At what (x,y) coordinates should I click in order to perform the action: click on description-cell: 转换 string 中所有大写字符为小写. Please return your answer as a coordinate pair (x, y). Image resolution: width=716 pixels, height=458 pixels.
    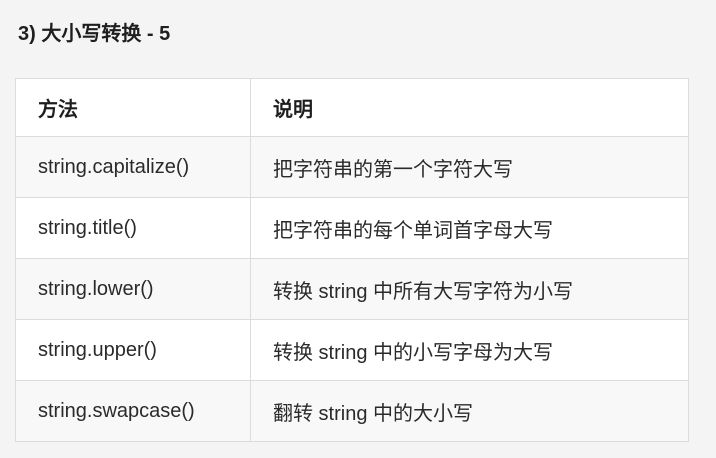
    Looking at the image, I should click on (469, 289).